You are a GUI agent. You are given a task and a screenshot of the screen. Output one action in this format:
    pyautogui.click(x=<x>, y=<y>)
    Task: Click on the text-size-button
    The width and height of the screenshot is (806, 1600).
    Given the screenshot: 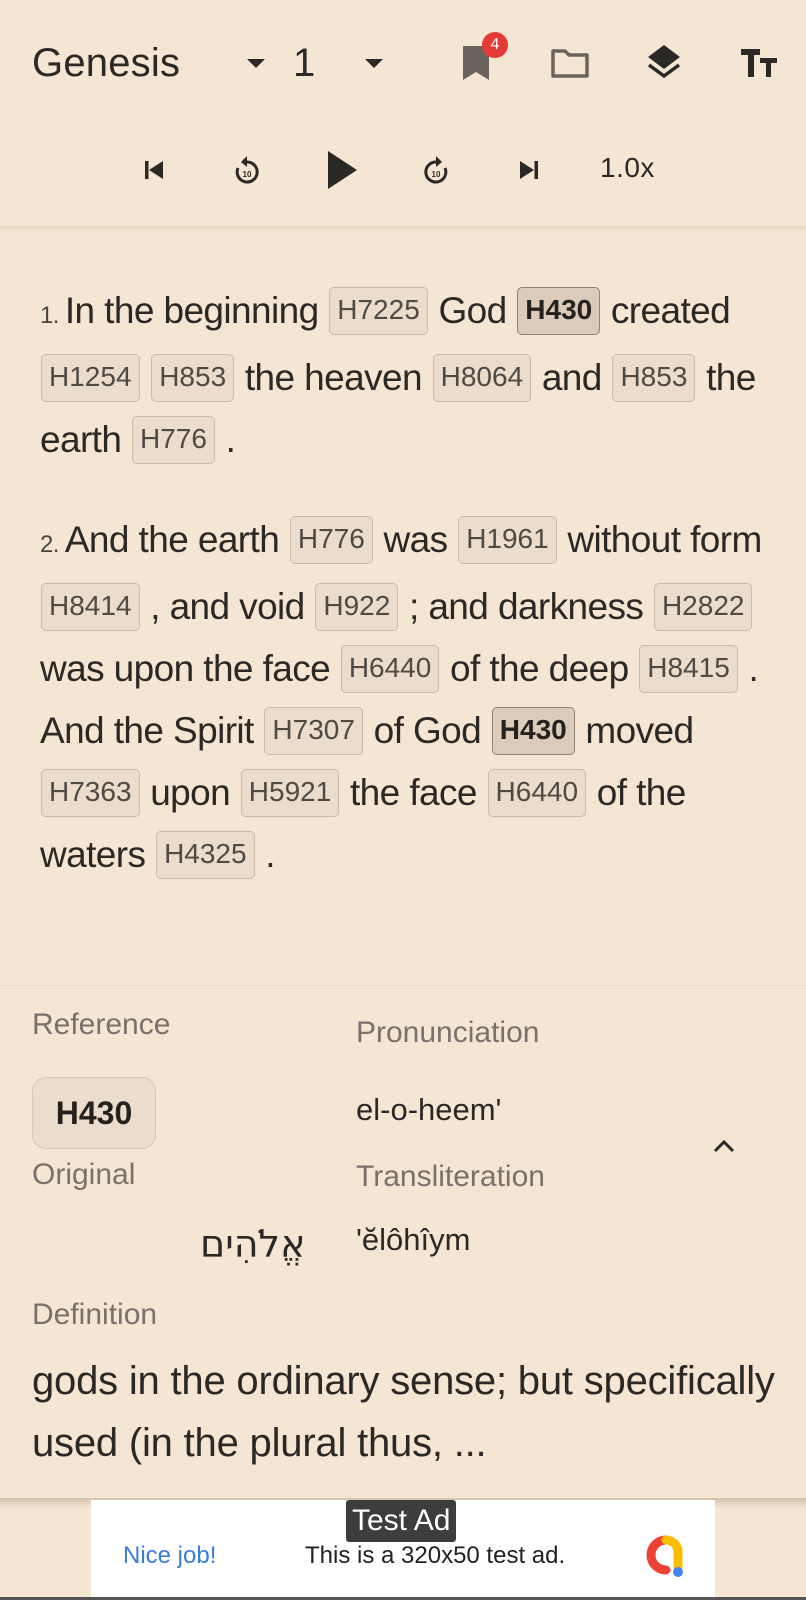 What is the action you would take?
    pyautogui.click(x=759, y=63)
    